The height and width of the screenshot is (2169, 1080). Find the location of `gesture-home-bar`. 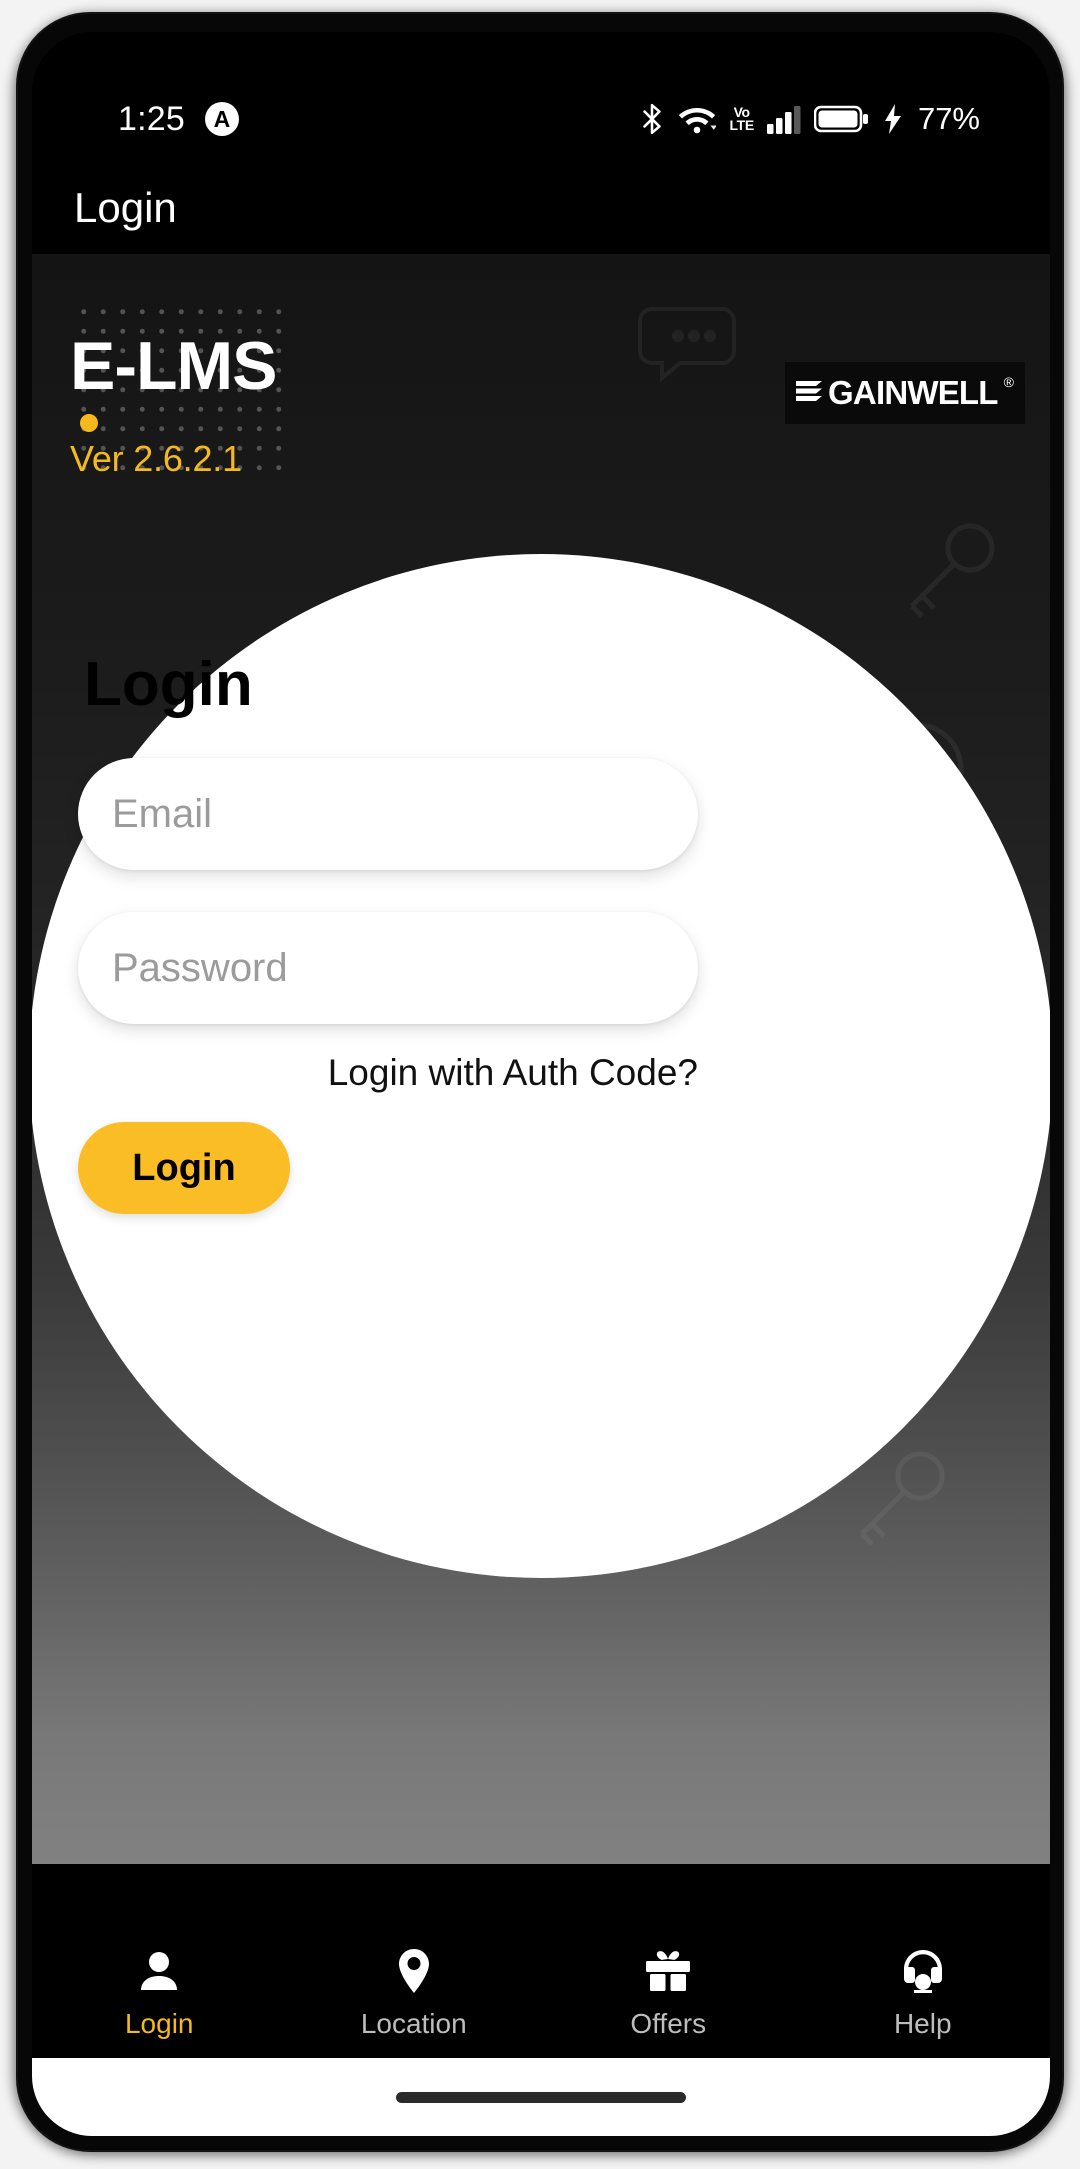

gesture-home-bar is located at coordinates (541, 2097).